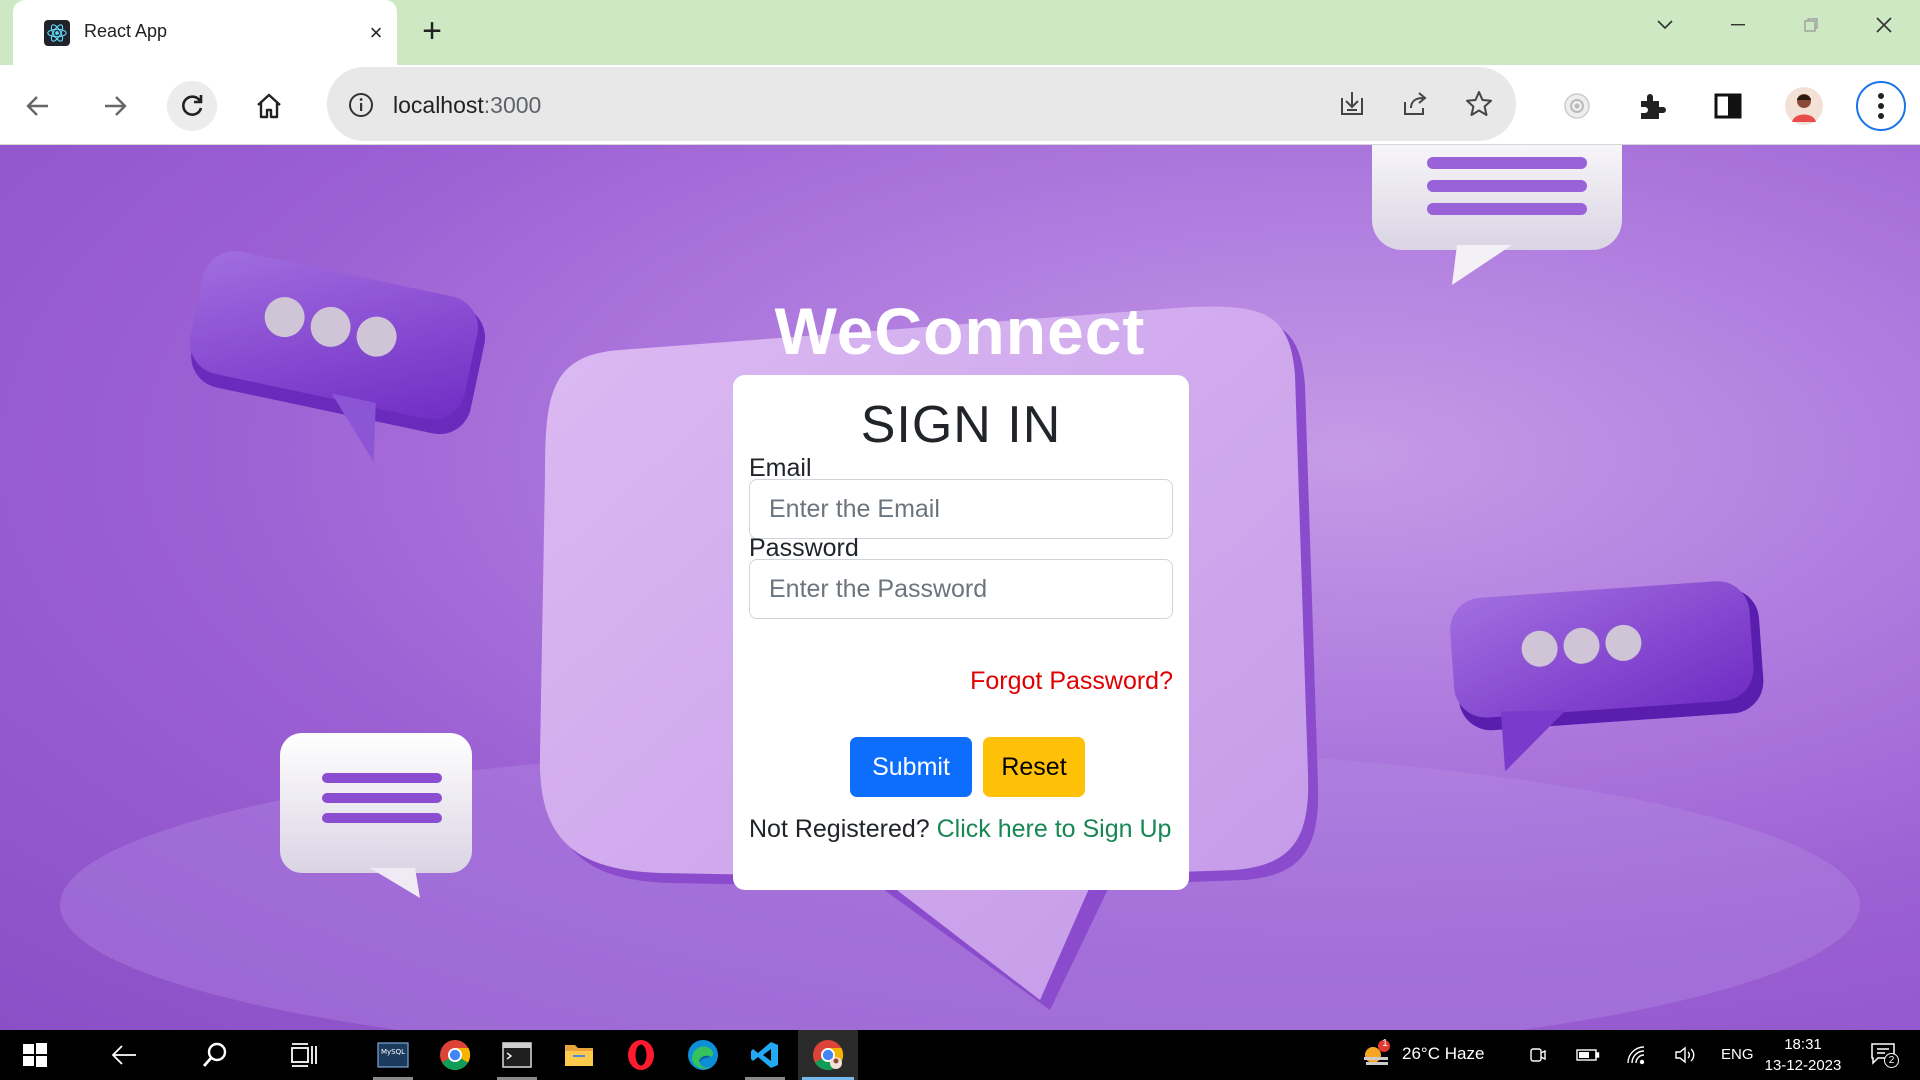 This screenshot has height=1080, width=1920. Describe the element at coordinates (1803, 1055) in the screenshot. I see `clock: 18:31 13-12-2023` at that location.